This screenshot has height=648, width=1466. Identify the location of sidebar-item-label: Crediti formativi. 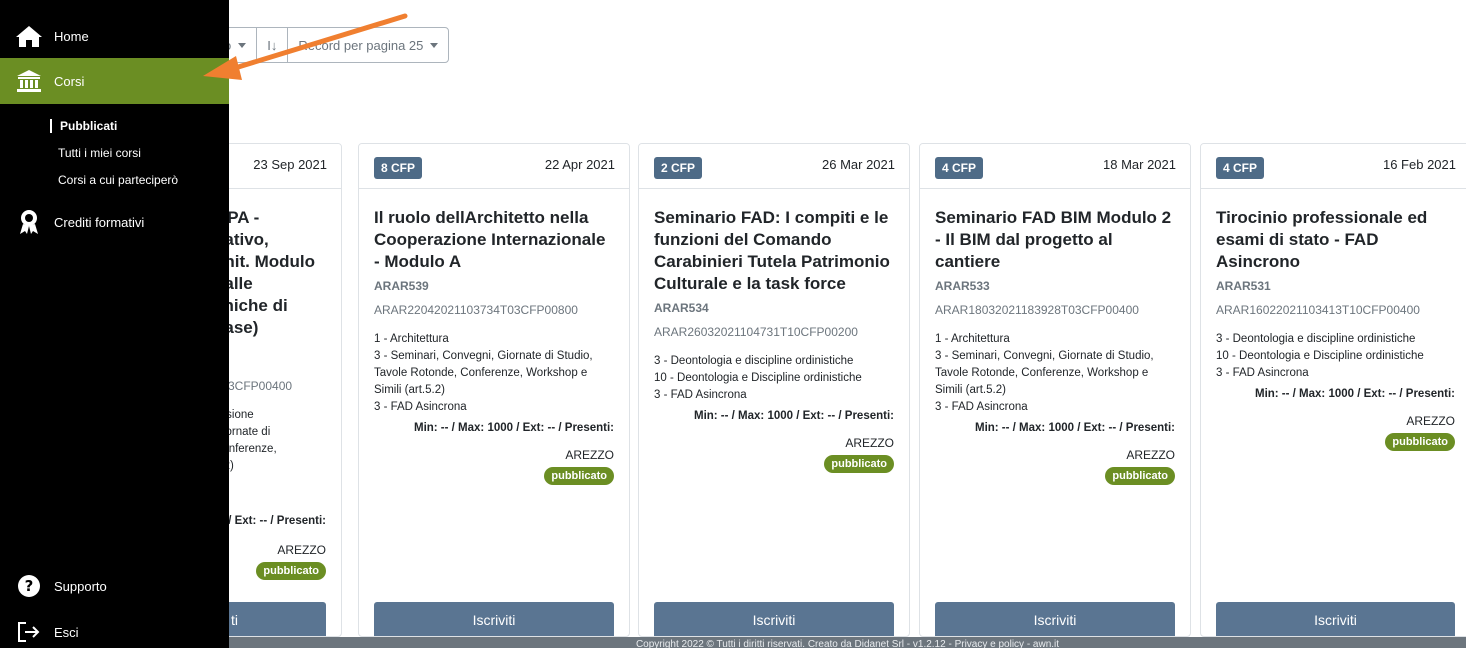
(99, 222).